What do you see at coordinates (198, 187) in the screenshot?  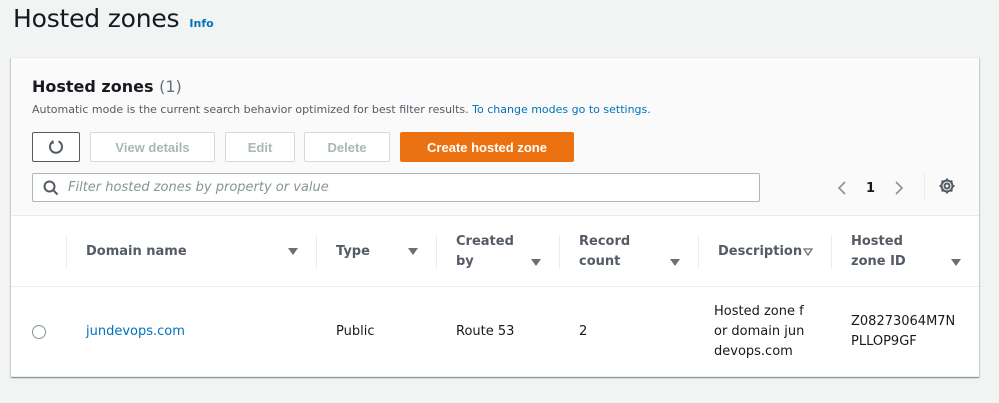 I see `search-placeholder: Filter hosted zones by property or value` at bounding box center [198, 187].